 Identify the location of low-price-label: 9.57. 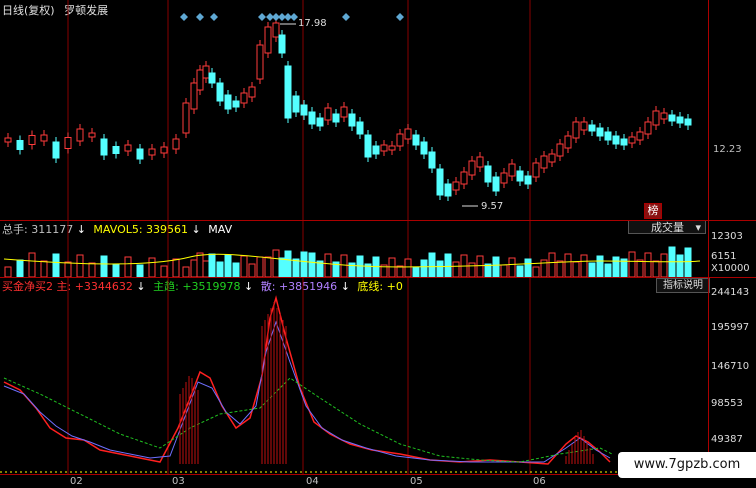
(492, 206).